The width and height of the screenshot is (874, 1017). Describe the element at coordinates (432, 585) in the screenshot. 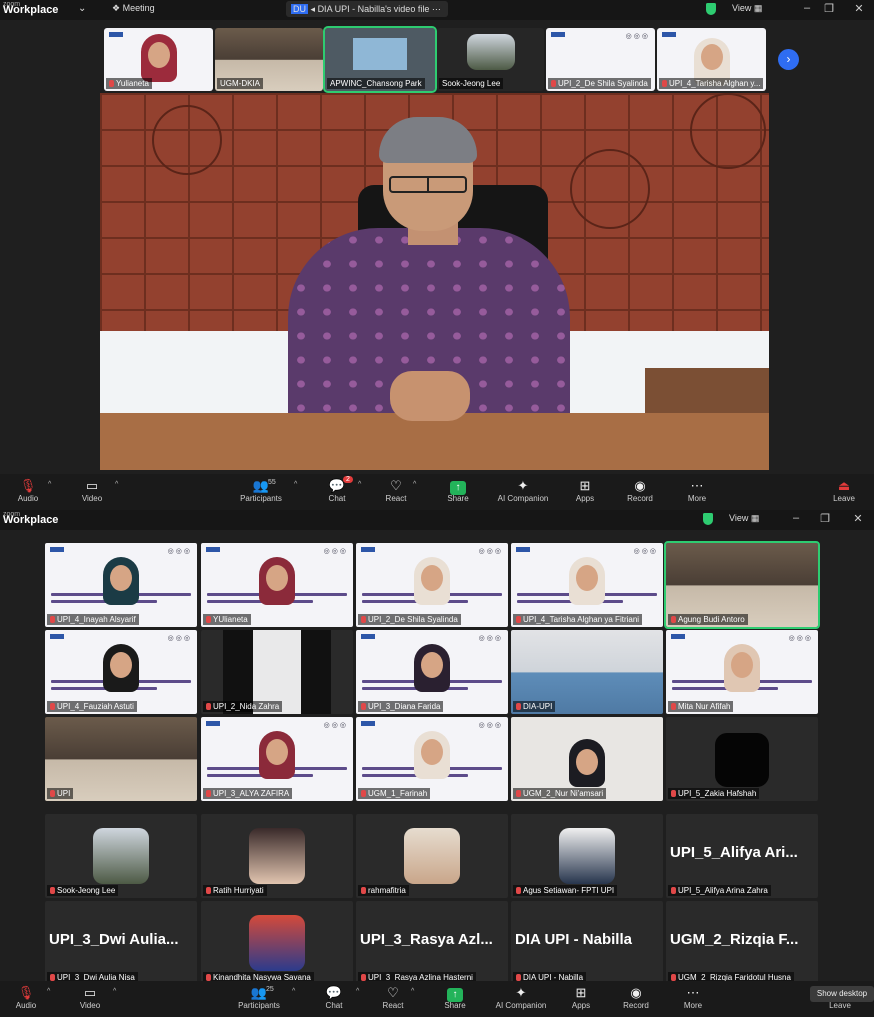

I see `gallery-tile: ◎◎◎ UPI_2_De Shila Syalinda` at that location.